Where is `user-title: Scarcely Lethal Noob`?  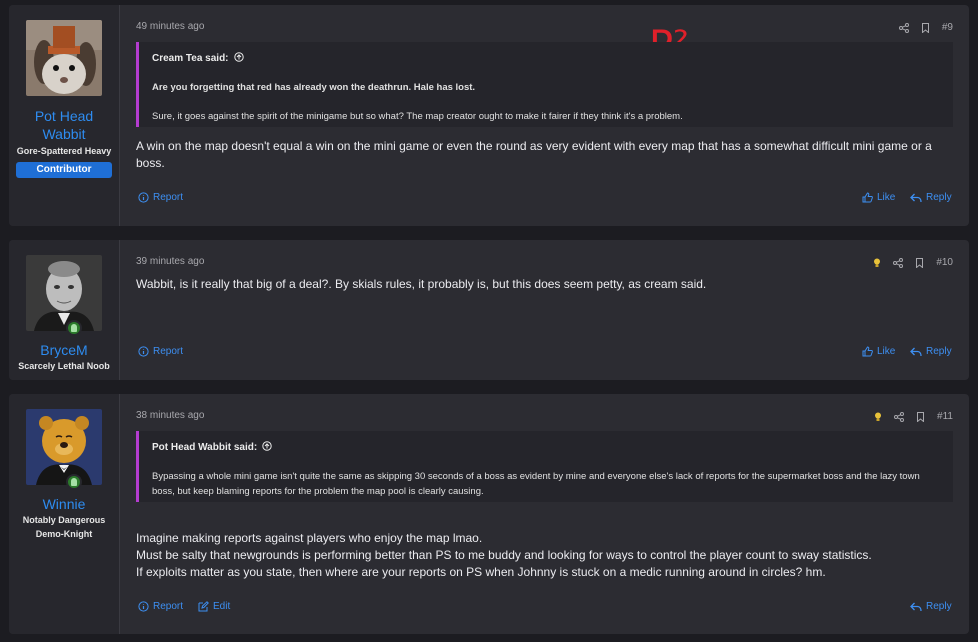
user-title: Scarcely Lethal Noob is located at coordinates (64, 366).